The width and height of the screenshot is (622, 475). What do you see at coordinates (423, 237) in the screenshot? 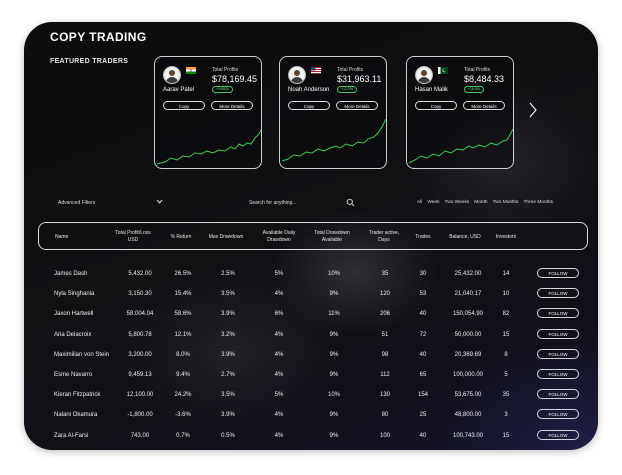
I see `header-trades: Trades` at bounding box center [423, 237].